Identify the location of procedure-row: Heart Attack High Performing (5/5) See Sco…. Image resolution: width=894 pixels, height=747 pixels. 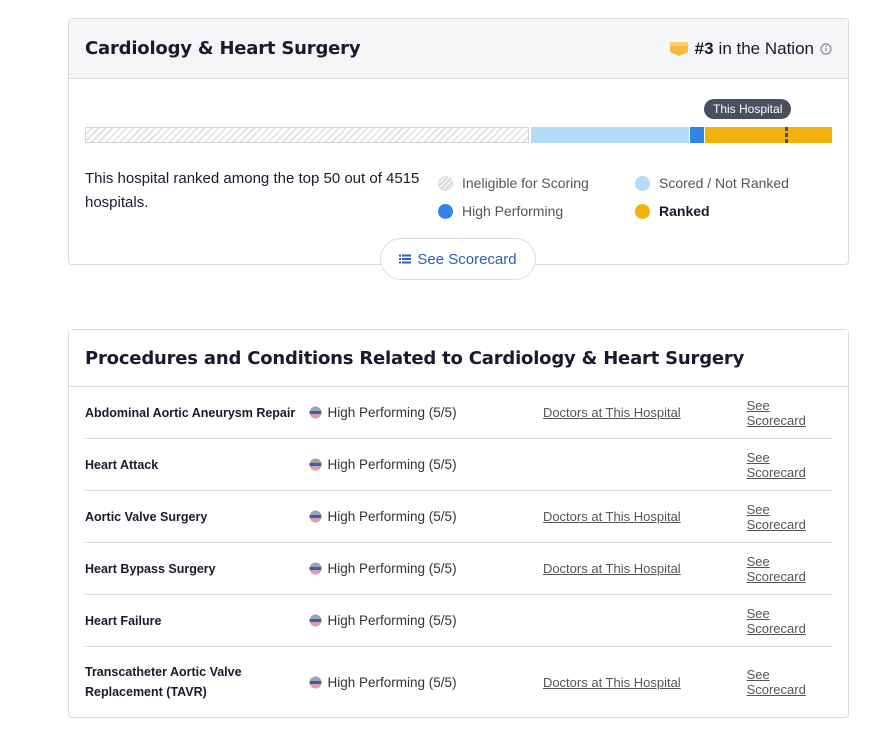
(458, 465).